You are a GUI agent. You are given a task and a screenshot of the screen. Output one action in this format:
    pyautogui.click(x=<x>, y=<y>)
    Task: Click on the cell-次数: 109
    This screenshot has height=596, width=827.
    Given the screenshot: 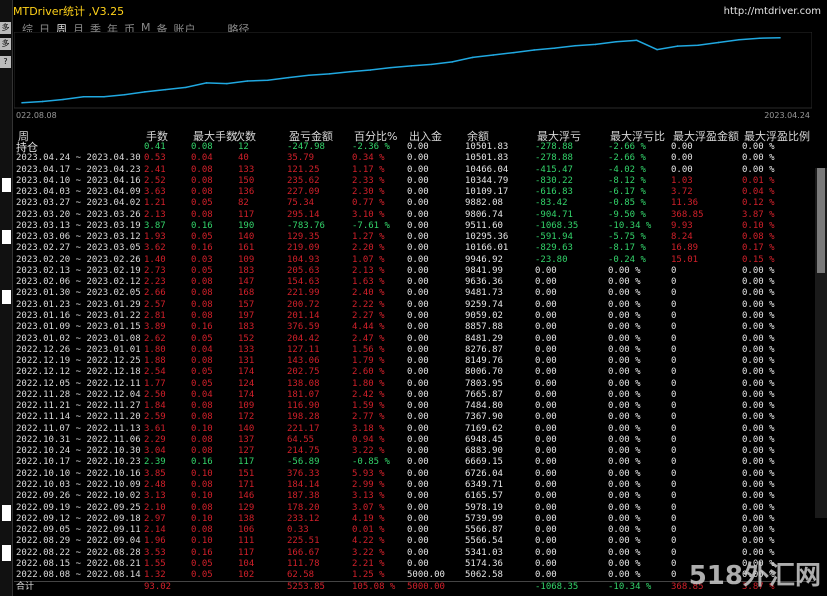 What is the action you would take?
    pyautogui.click(x=246, y=259)
    